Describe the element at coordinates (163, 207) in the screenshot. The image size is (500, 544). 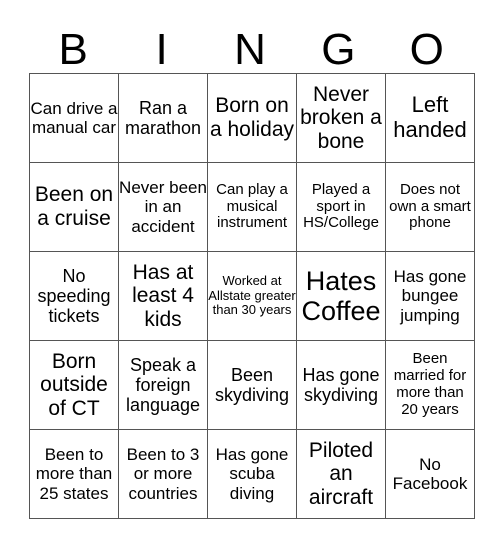
I see `bingo-cell: Never been in an accident` at that location.